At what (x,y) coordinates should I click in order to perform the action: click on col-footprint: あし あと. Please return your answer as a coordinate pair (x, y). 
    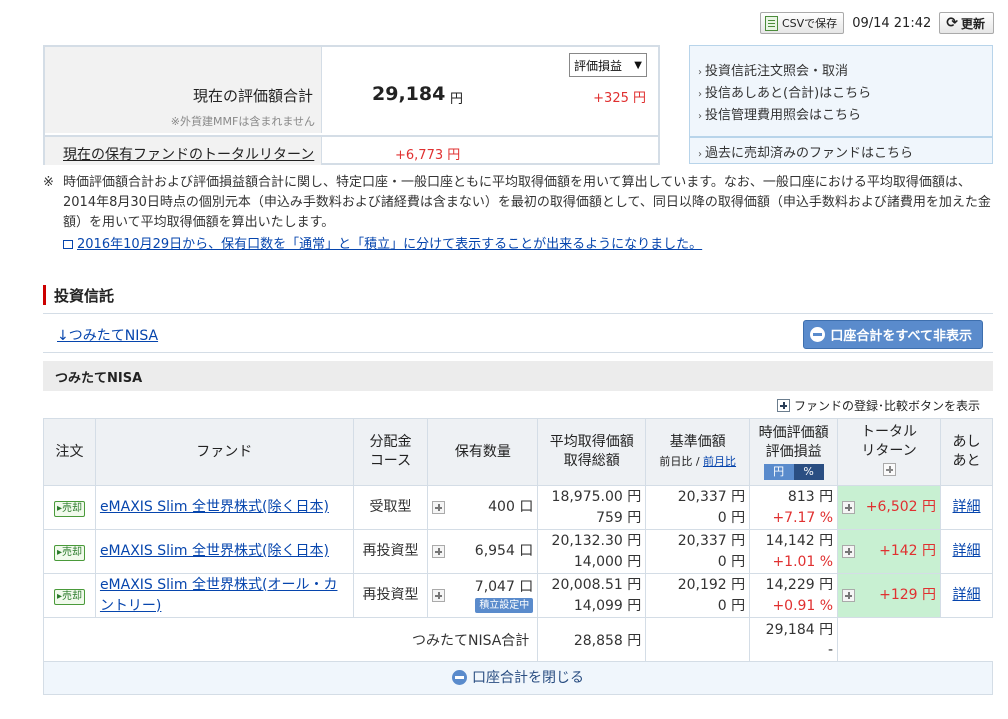
    Looking at the image, I should click on (966, 452).